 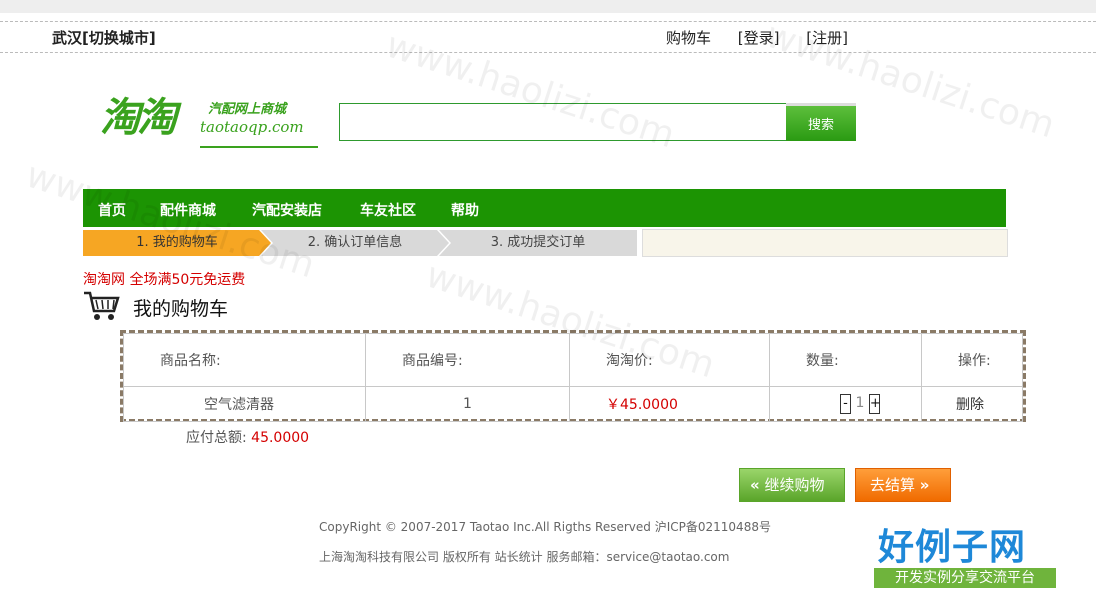 What do you see at coordinates (669, 404) in the screenshot?
I see `item-price: ￥45.0000` at bounding box center [669, 404].